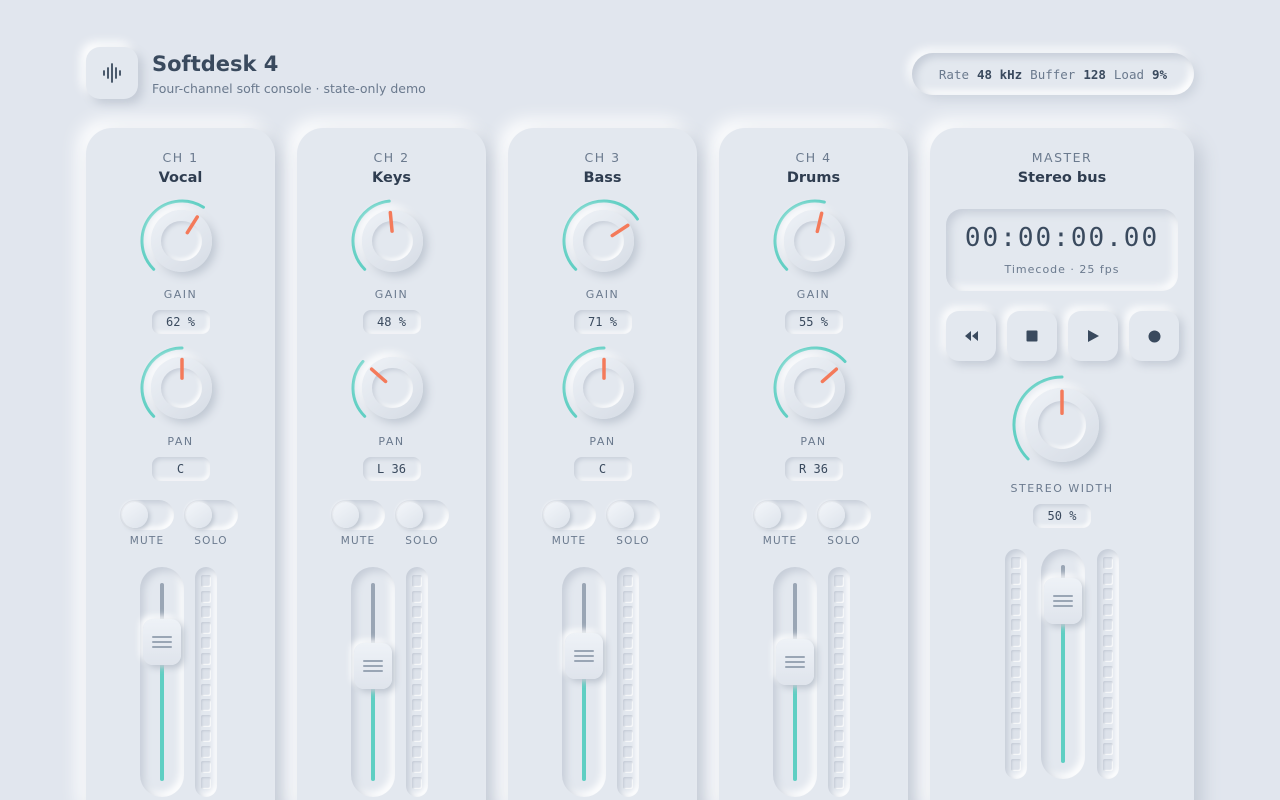 This screenshot has width=1280, height=800. I want to click on record-icon, so click(1154, 336).